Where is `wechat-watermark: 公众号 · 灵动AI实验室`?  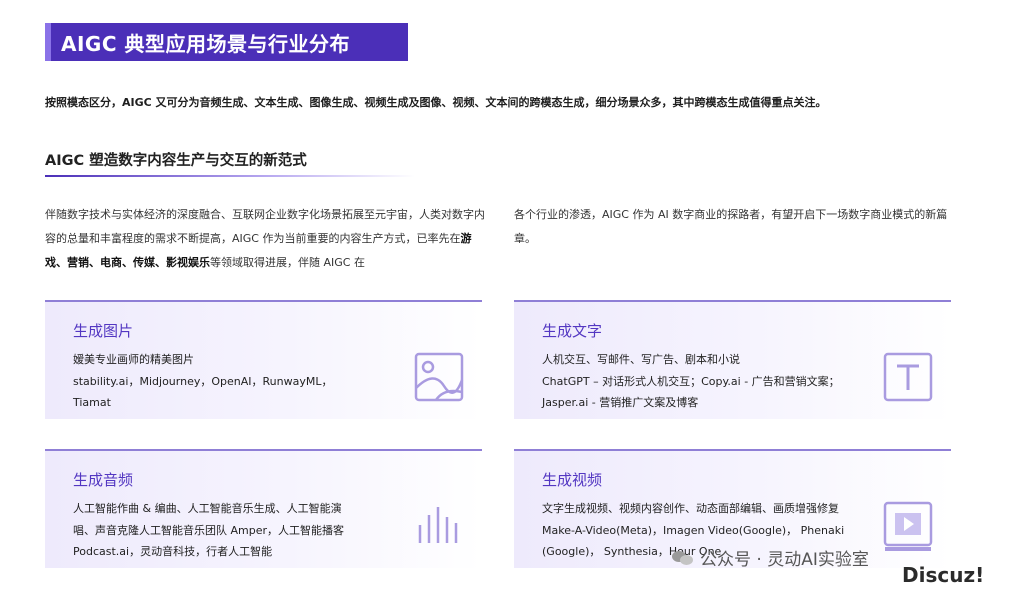
wechat-watermark: 公众号 · 灵动AI实验室 is located at coordinates (770, 557).